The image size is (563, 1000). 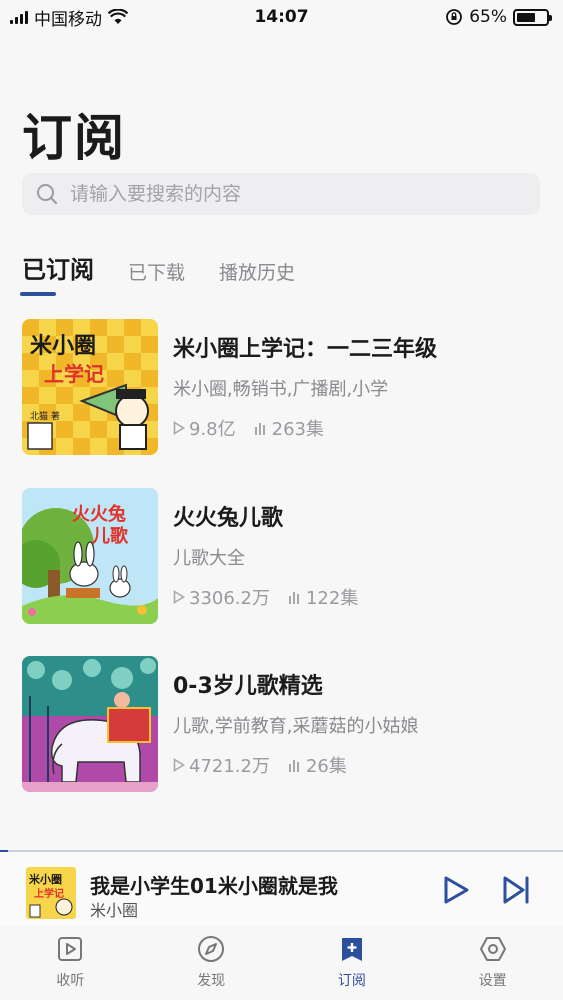 What do you see at coordinates (257, 276) in the screenshot?
I see `tab-history: 播放历史` at bounding box center [257, 276].